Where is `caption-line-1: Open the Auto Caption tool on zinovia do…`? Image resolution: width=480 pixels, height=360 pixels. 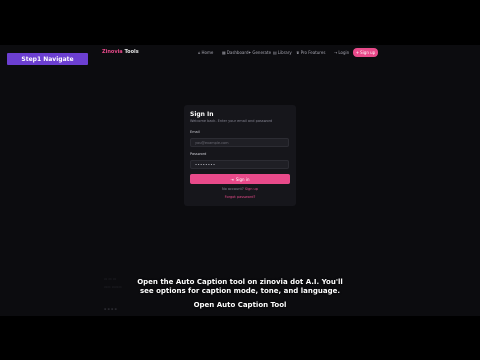
caption-line-1: Open the Auto Caption tool on zinovia do… is located at coordinates (240, 282).